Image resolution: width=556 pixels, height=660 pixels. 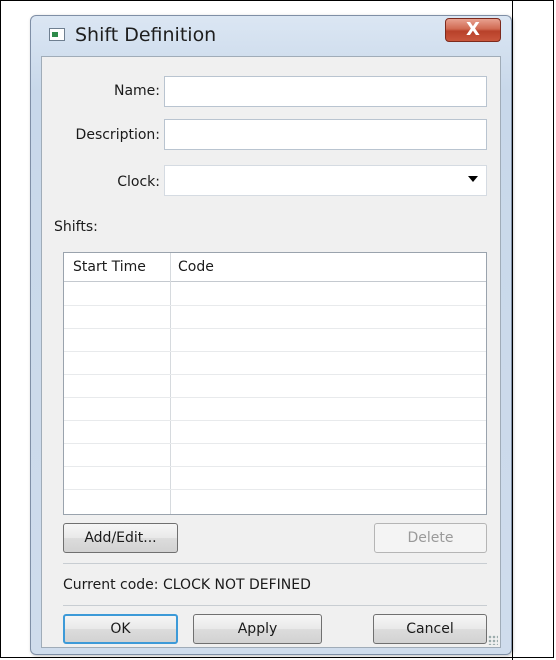 What do you see at coordinates (196, 267) in the screenshot?
I see `column-header-code: Code` at bounding box center [196, 267].